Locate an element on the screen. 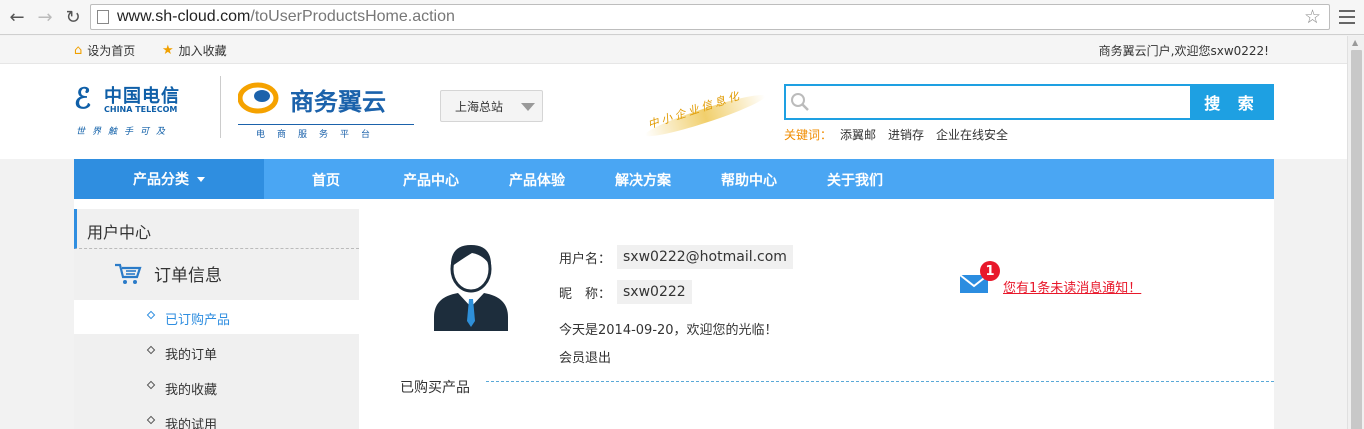 This screenshot has height=429, width=1364. home-icon: ⌂ is located at coordinates (78, 50).